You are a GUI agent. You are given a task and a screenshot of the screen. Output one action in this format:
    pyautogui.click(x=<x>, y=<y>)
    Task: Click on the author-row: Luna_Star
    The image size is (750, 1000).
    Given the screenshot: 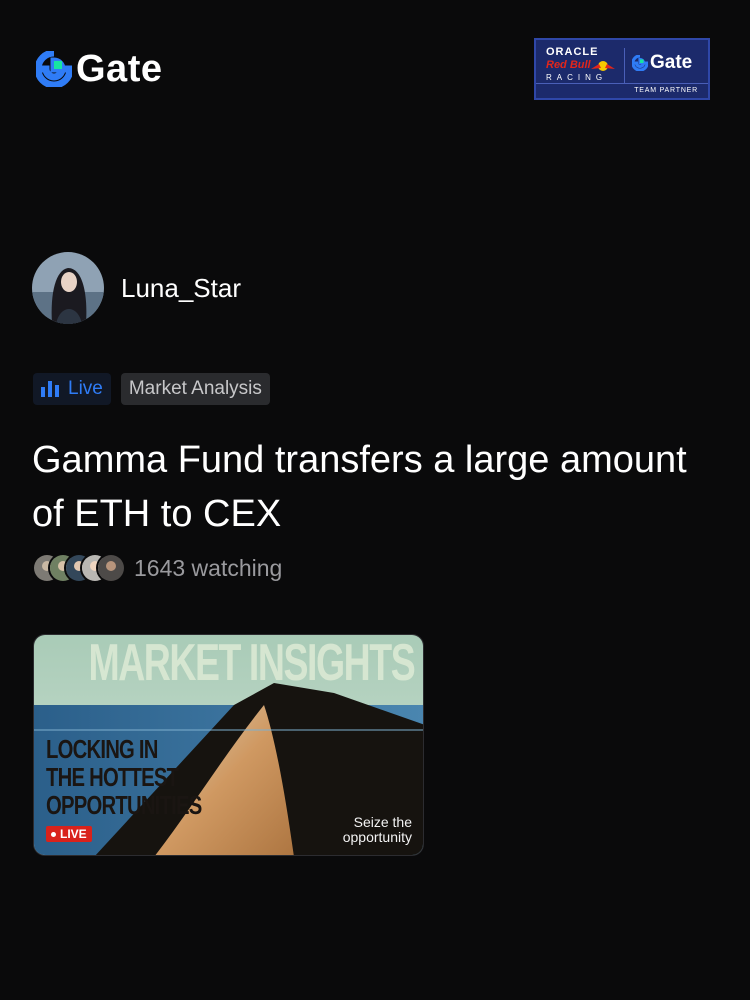 What is the action you would take?
    pyautogui.click(x=136, y=288)
    